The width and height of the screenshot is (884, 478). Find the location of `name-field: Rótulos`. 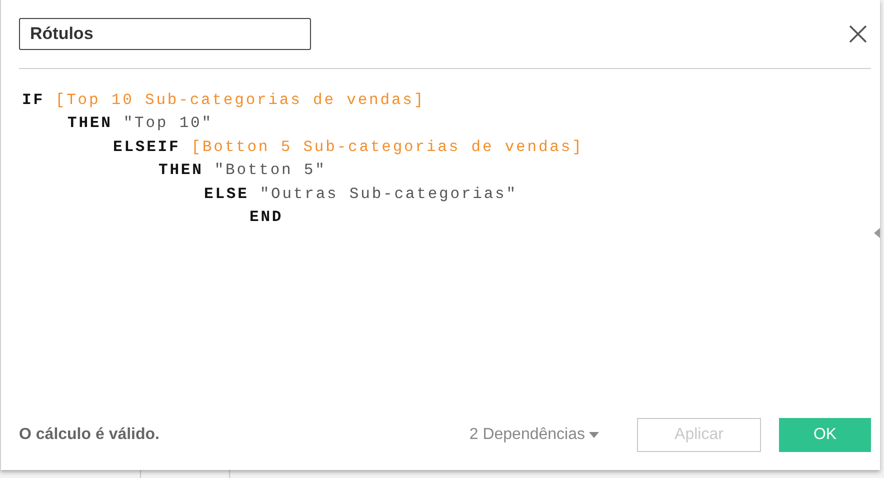

name-field: Rótulos is located at coordinates (165, 34).